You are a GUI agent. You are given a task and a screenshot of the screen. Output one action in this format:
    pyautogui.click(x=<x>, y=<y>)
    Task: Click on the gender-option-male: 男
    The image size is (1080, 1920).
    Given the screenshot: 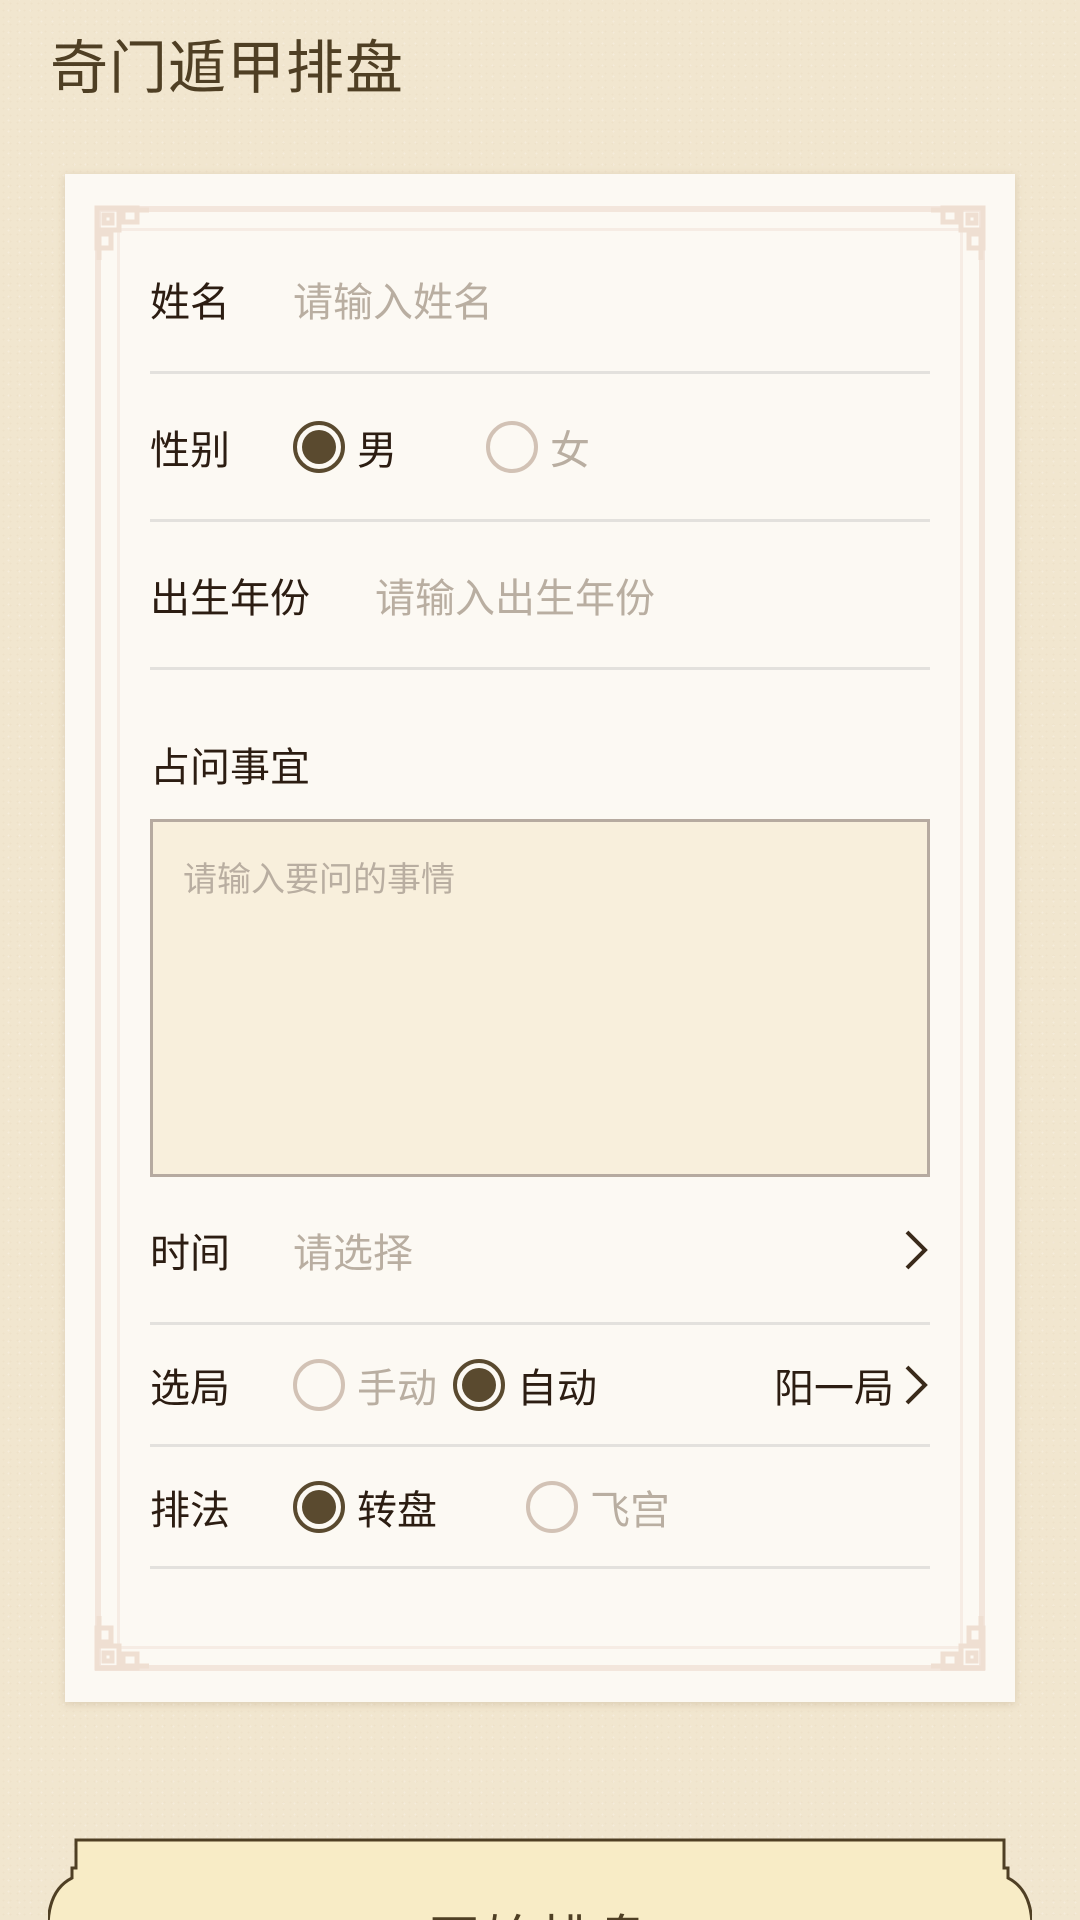 What is the action you would take?
    pyautogui.click(x=345, y=447)
    